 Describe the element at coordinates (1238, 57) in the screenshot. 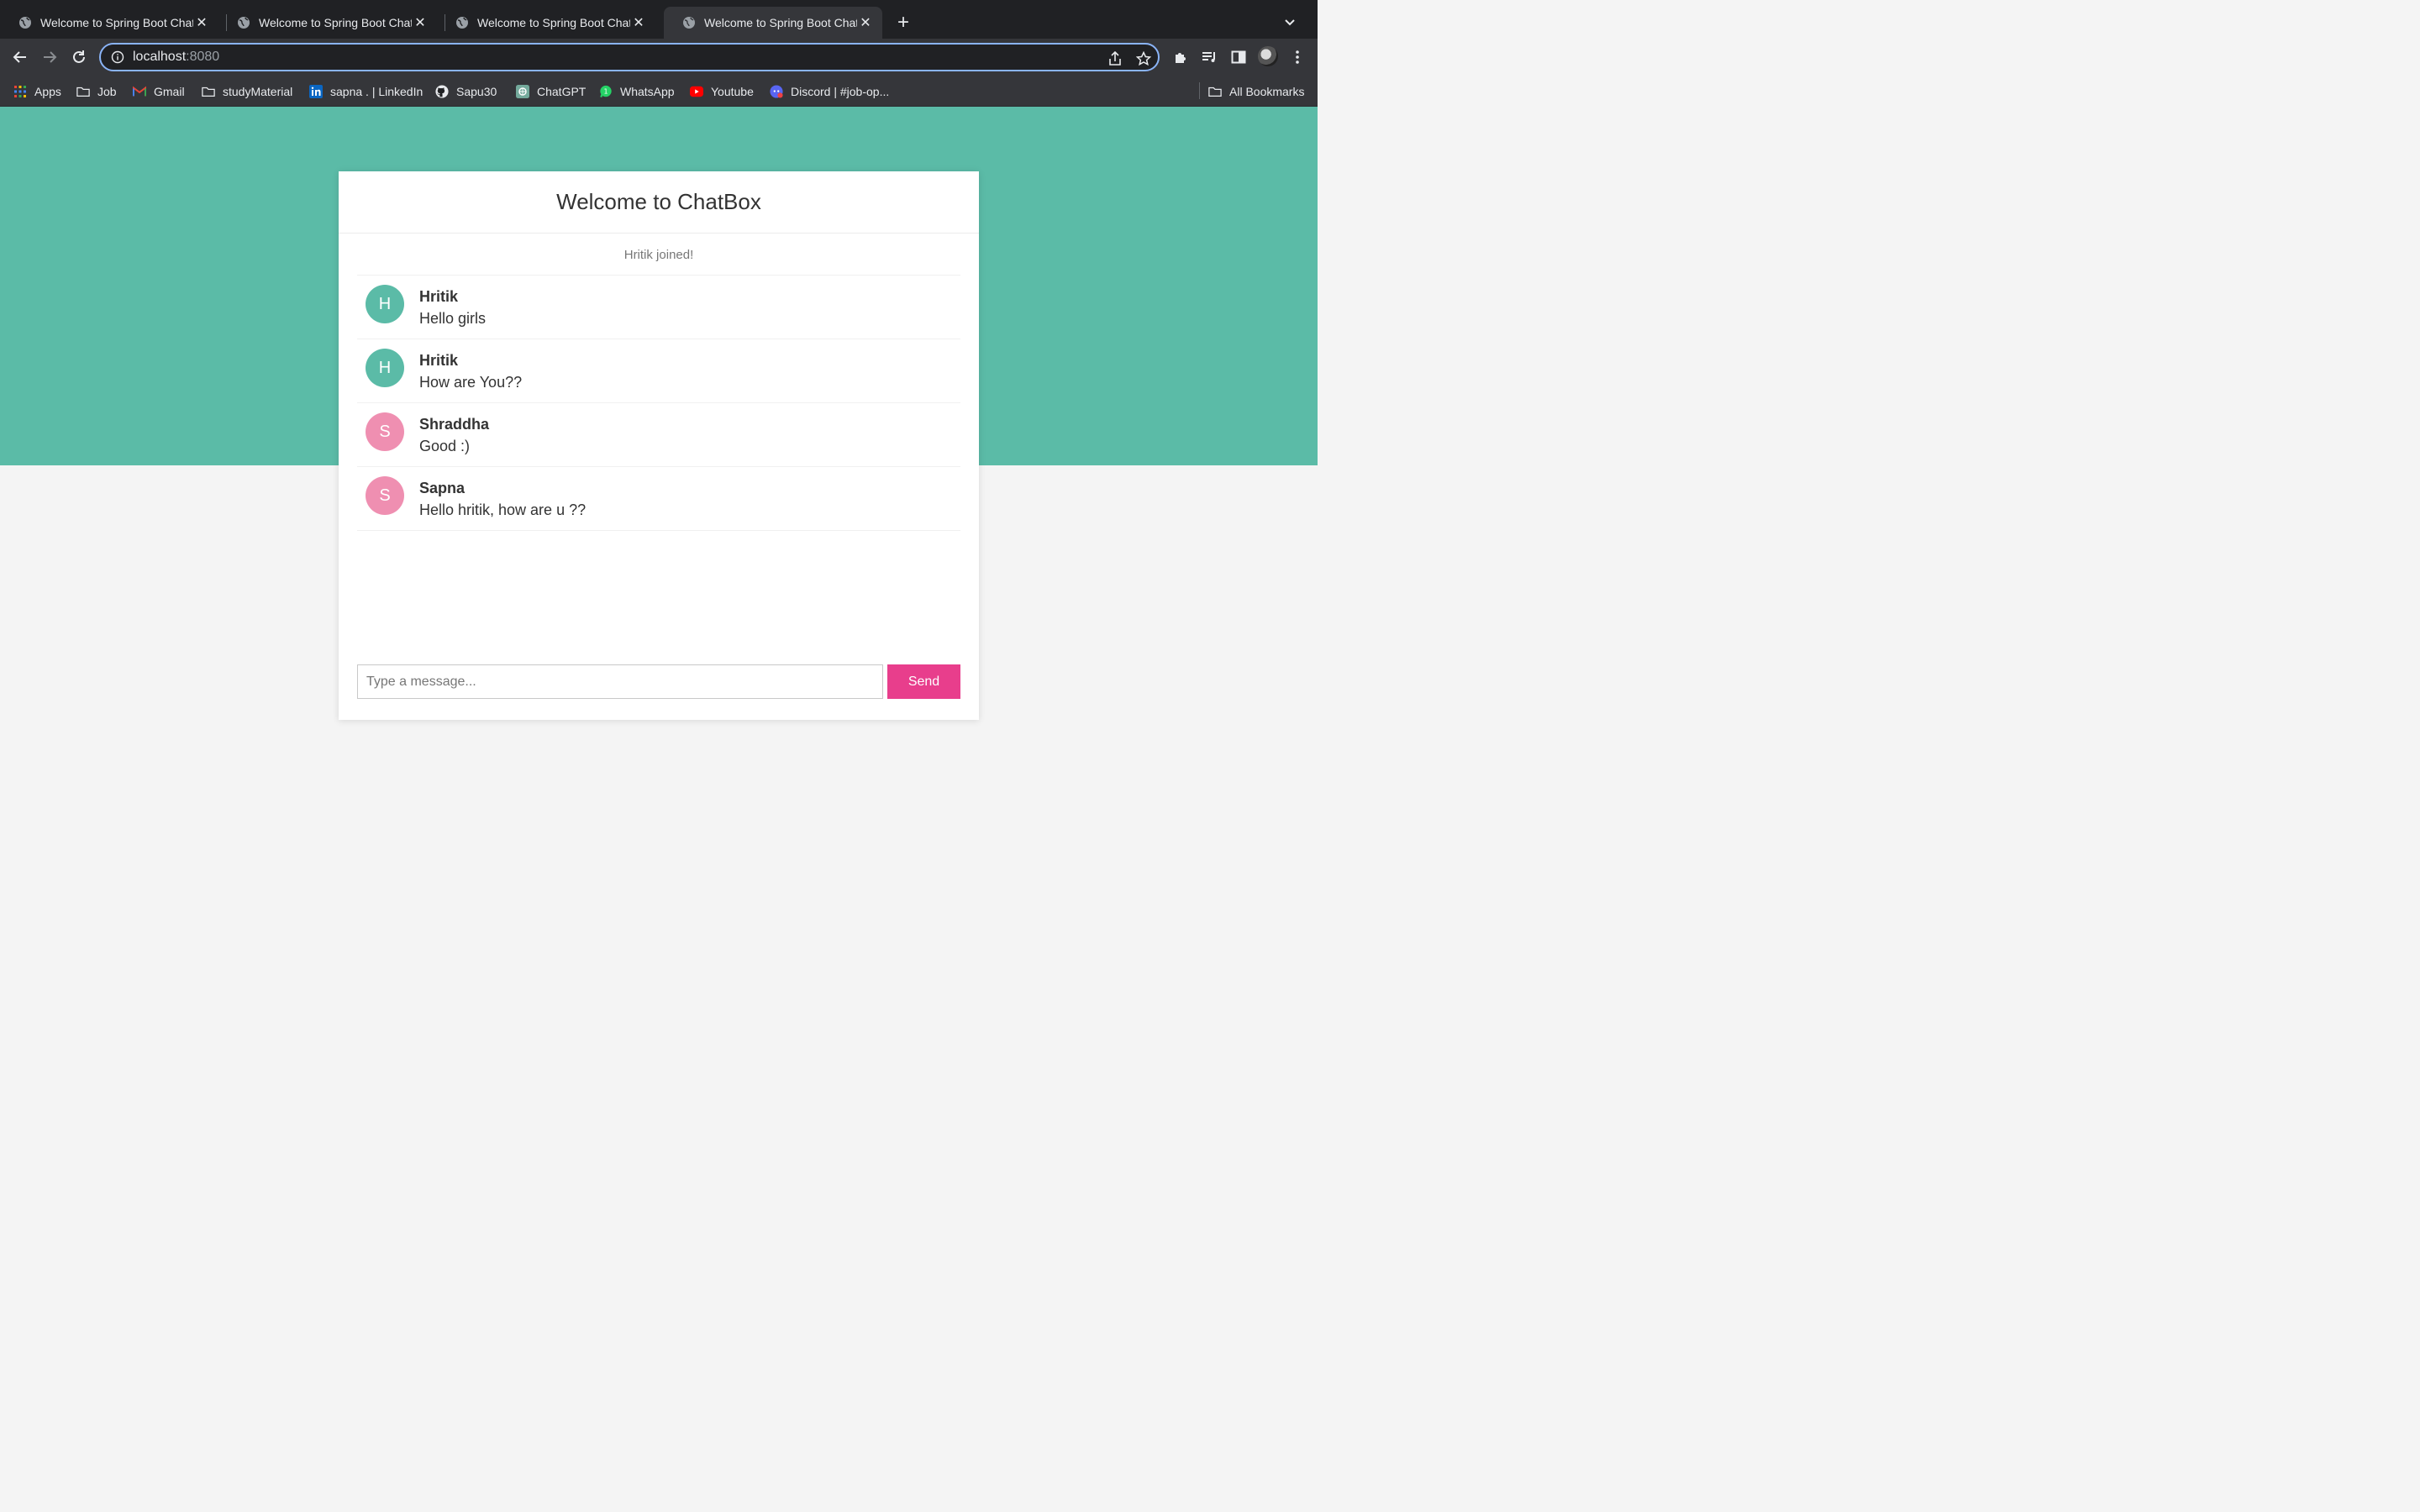

I see `side-panel-icon` at that location.